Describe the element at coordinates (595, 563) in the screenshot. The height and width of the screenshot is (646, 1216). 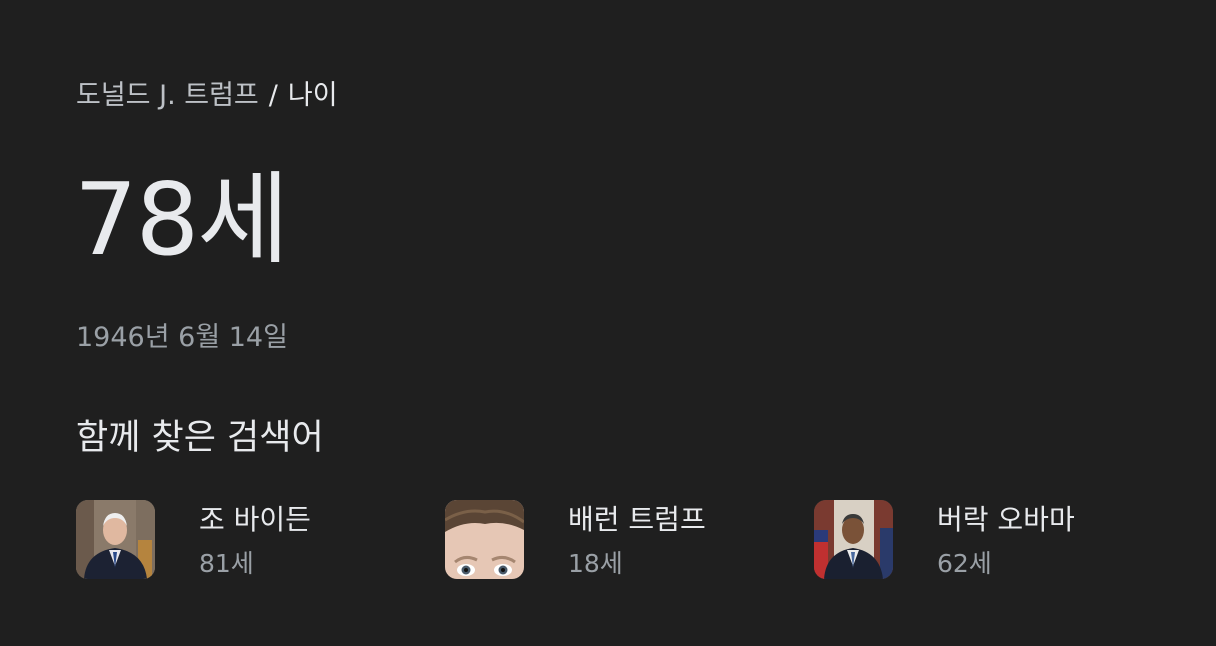
I see `related-item-age: 18세` at that location.